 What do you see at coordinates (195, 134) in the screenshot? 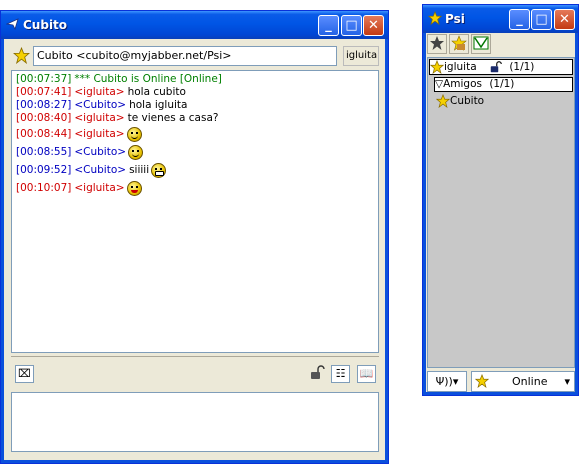
I see `chat-message: [00:08:44] <igluita>` at bounding box center [195, 134].